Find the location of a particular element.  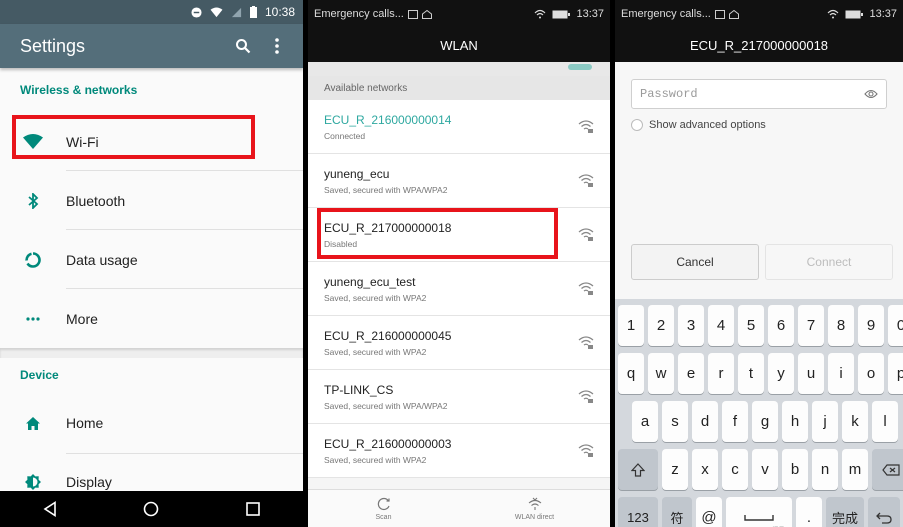

shift-key is located at coordinates (638, 469).